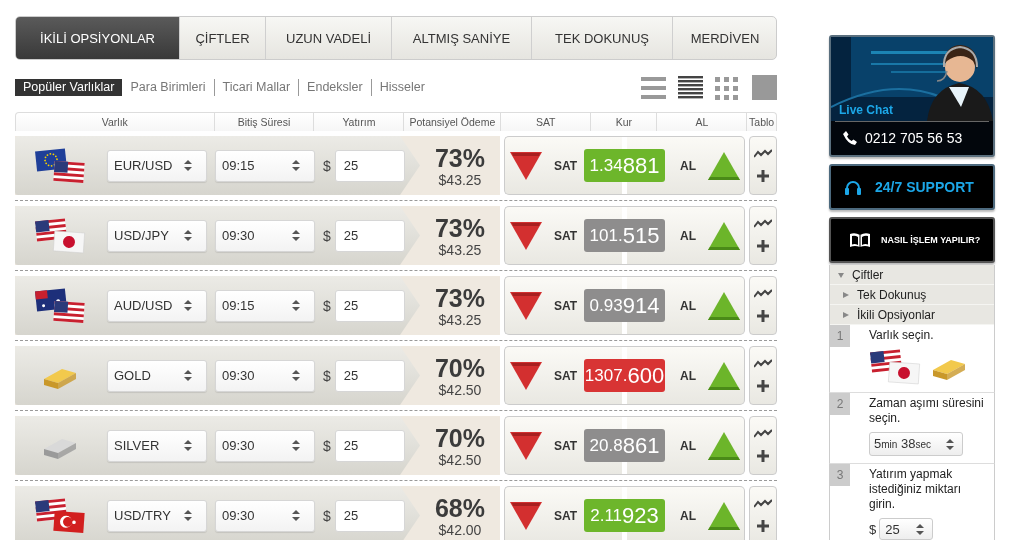  Describe the element at coordinates (624, 122) in the screenshot. I see `column-header: Kur` at that location.